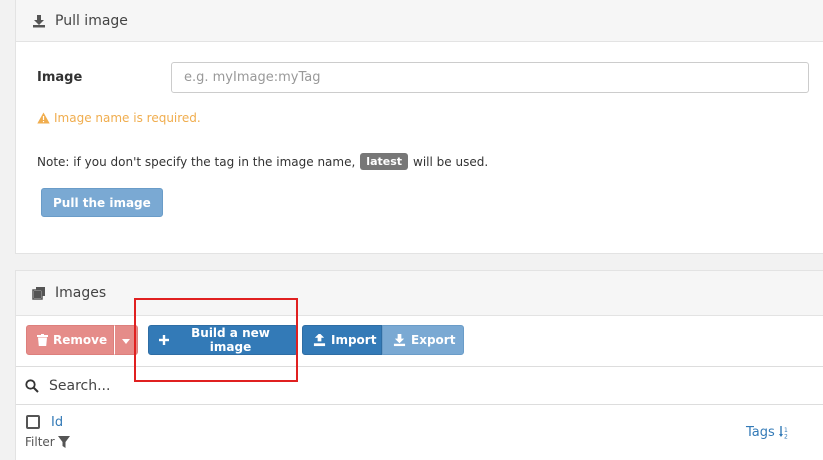 This screenshot has width=823, height=460. I want to click on images-header: Images, so click(419, 293).